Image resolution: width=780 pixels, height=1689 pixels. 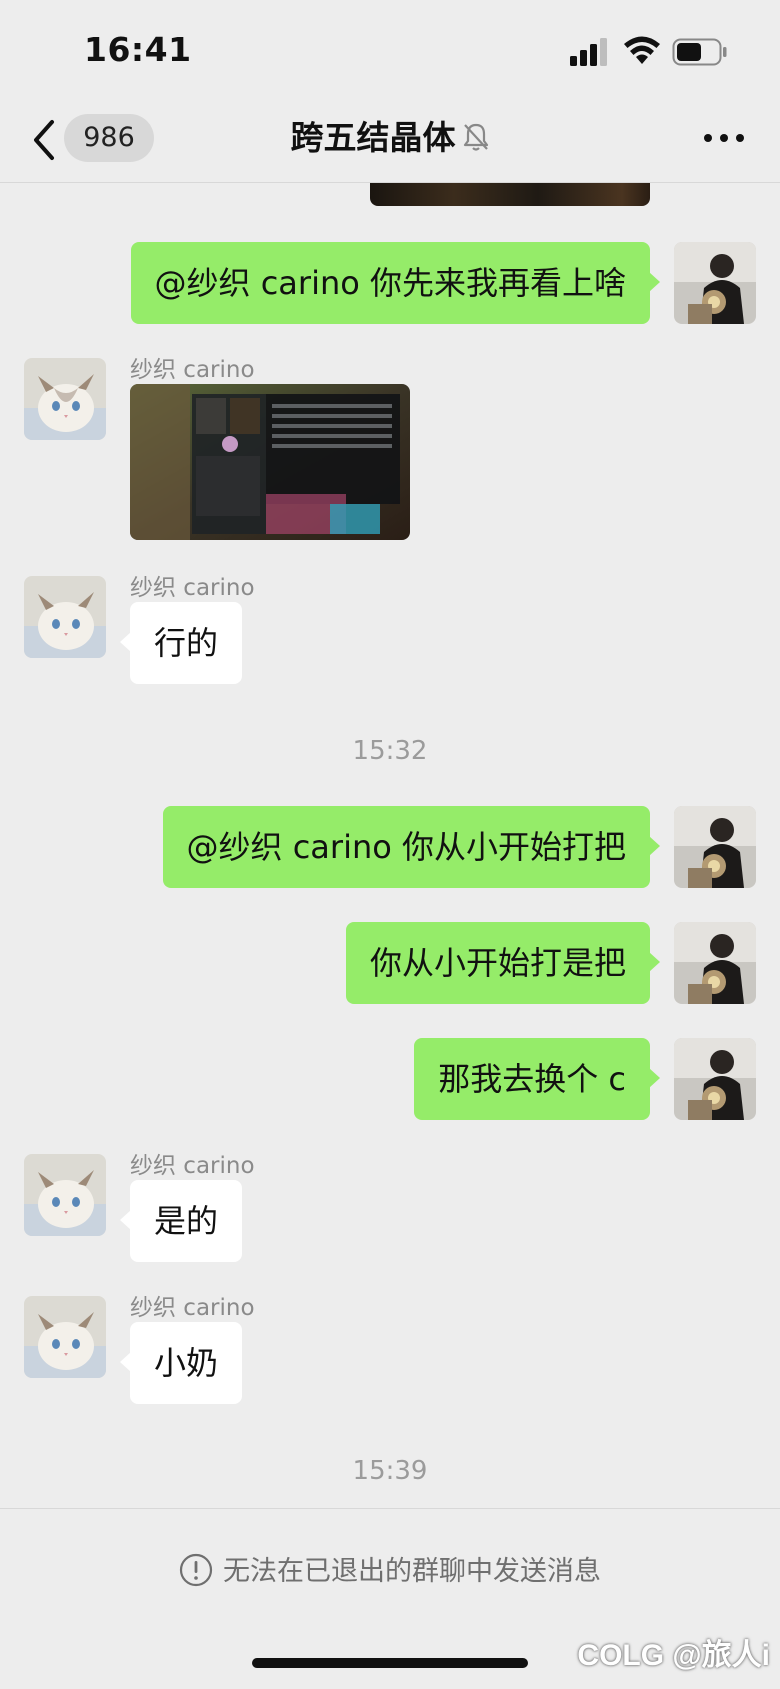 I want to click on left-group-notice: 无法在已退出的群聊中发送消息, so click(x=390, y=1568).